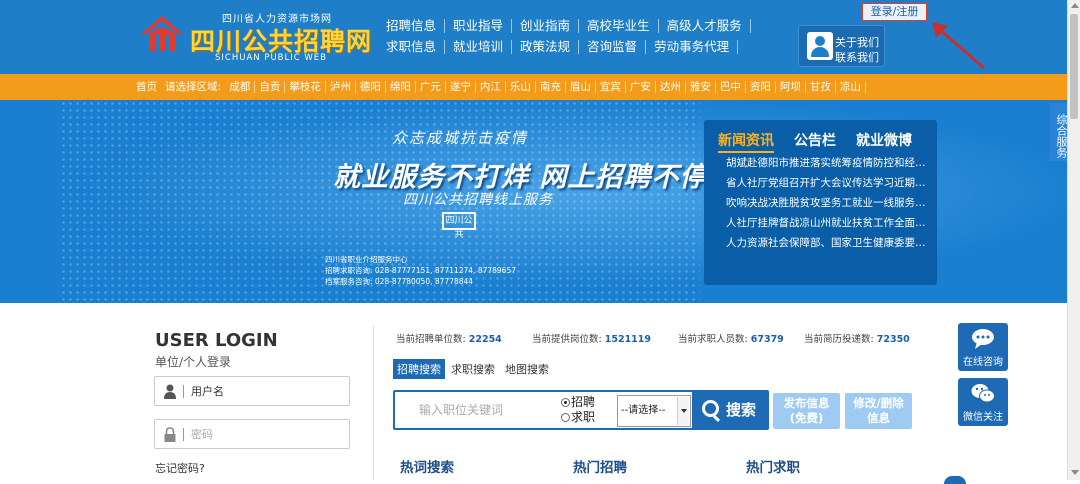  I want to click on main-nav-row1: 招聘信息 职业指导 创业指南 高校毕业生 高级人才服务, so click(564, 26).